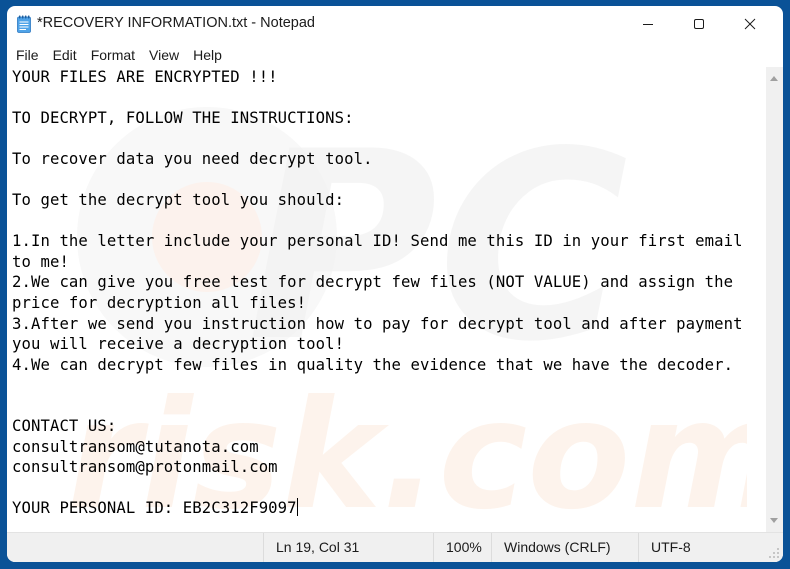  Describe the element at coordinates (145, 467) in the screenshot. I see `text-line: consultransom@protonmail.com` at that location.